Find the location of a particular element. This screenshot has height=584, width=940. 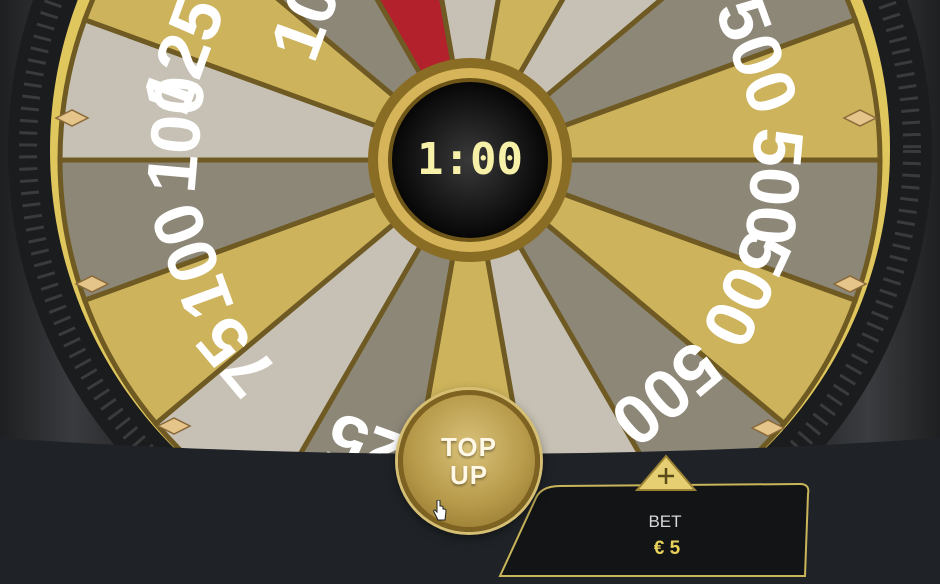

topup-label-line2: UP is located at coordinates (469, 475).